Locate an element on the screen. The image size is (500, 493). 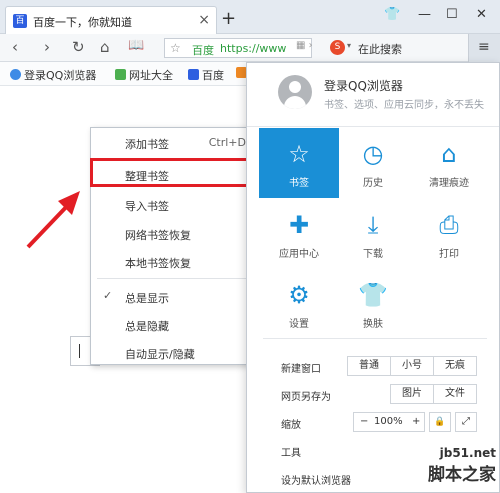
broom-icon: ⌂ is located at coordinates (449, 154).